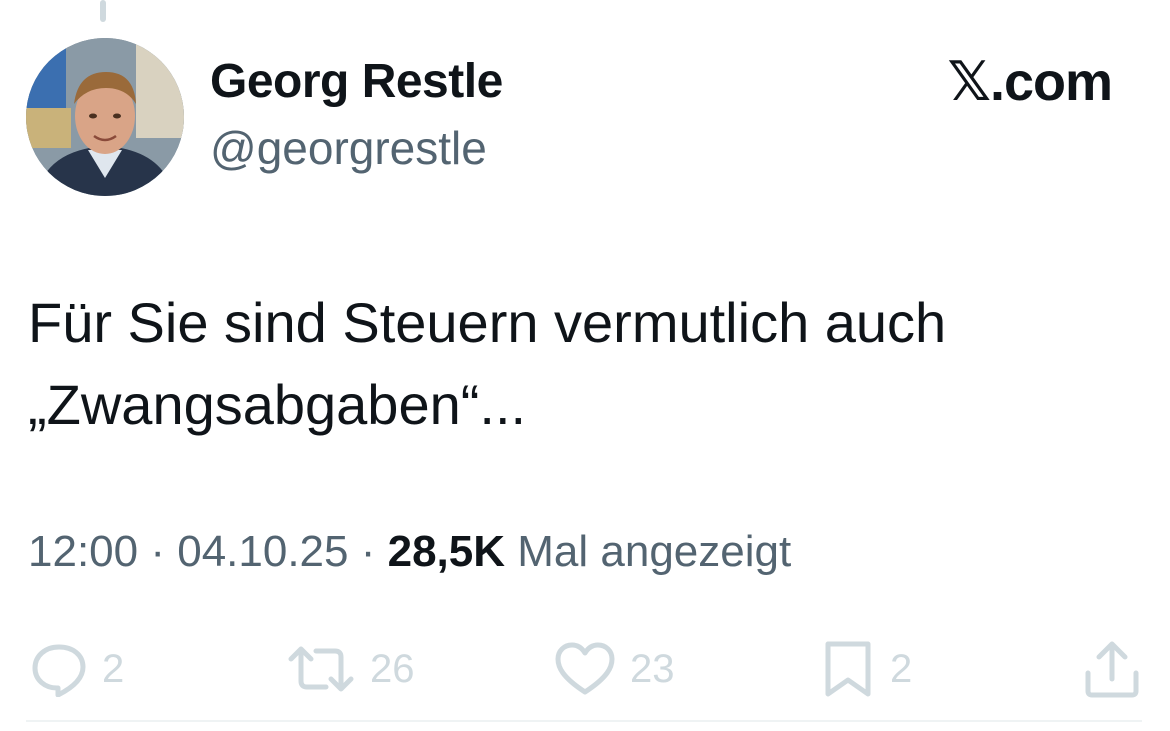 This screenshot has width=1170, height=731. What do you see at coordinates (59, 670) in the screenshot?
I see `reply-icon` at bounding box center [59, 670].